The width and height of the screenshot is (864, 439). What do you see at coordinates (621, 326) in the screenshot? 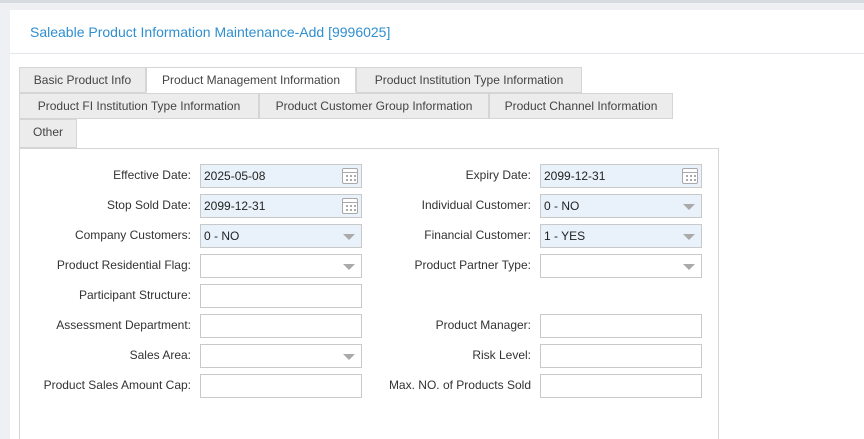
I see `product-manager-input` at bounding box center [621, 326].